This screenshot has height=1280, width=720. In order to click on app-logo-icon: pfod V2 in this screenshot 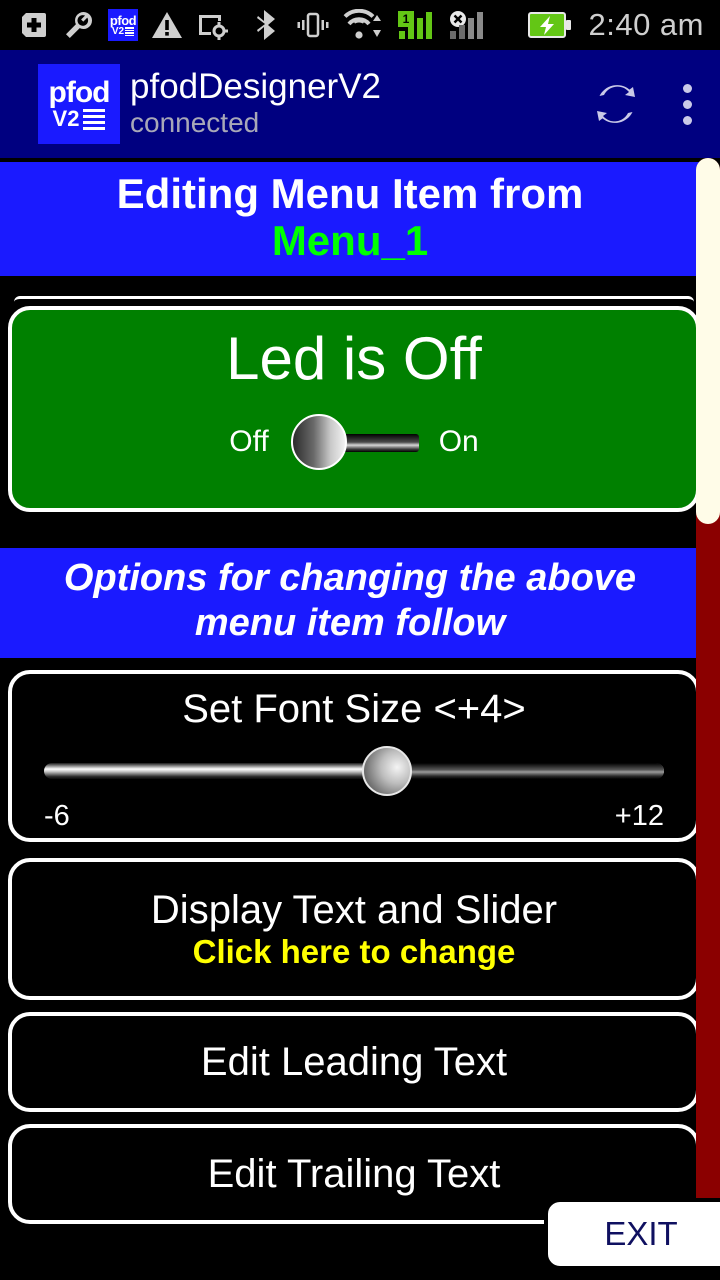, I will do `click(79, 104)`.